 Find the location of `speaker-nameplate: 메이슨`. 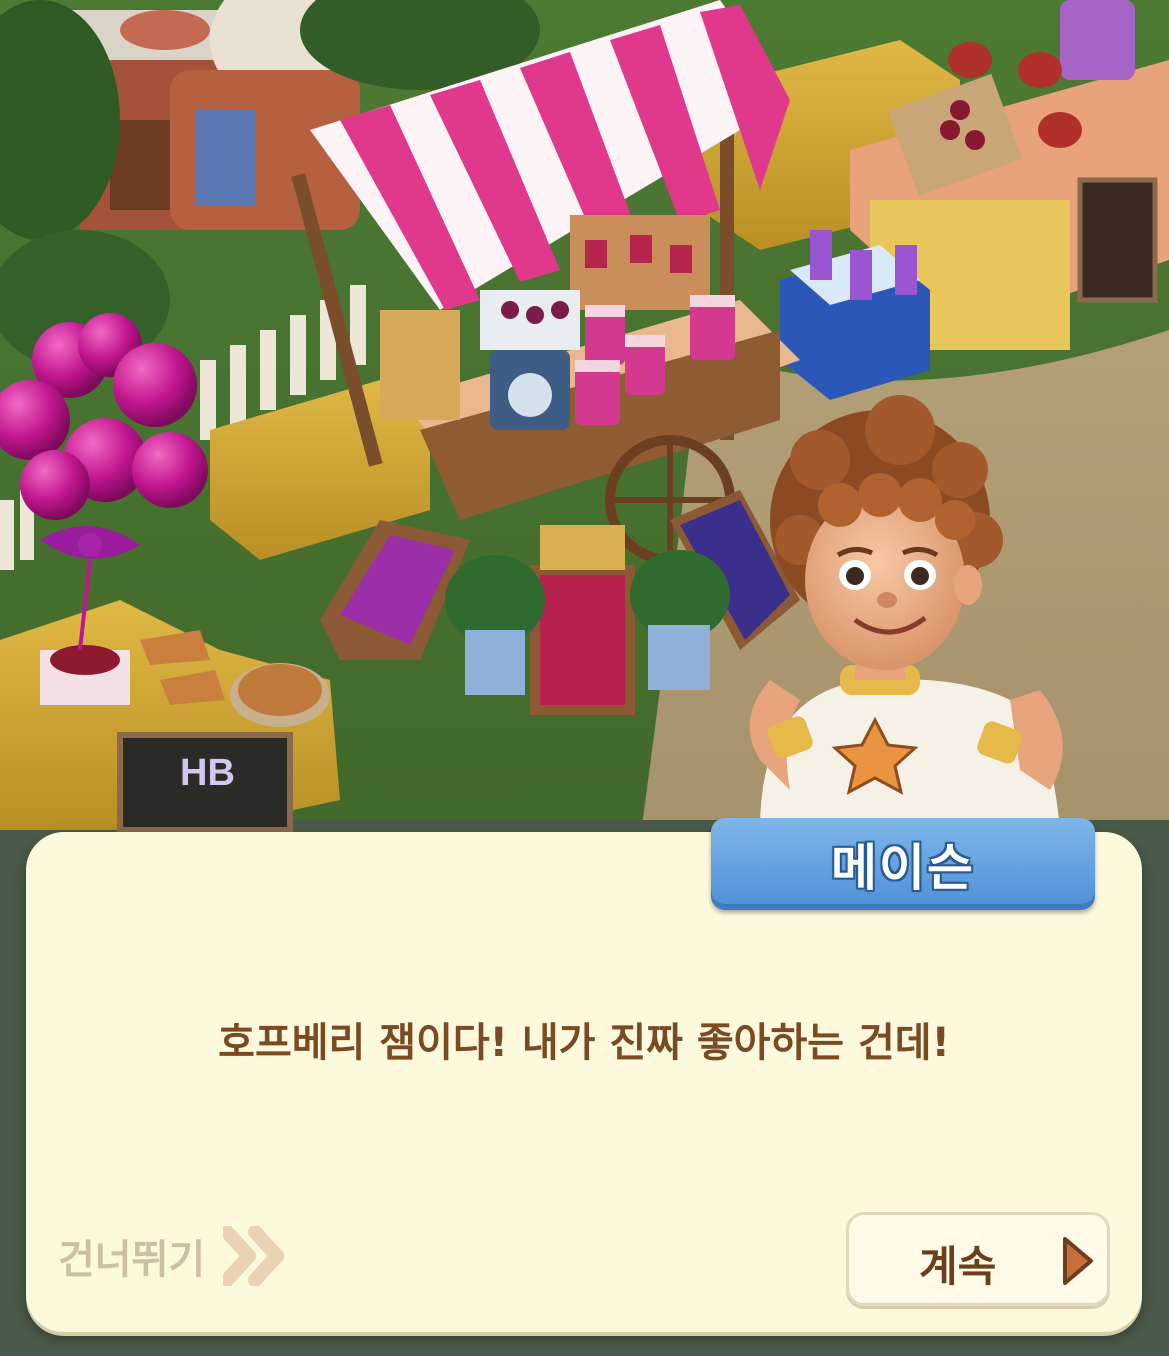

speaker-nameplate: 메이슨 is located at coordinates (903, 864).